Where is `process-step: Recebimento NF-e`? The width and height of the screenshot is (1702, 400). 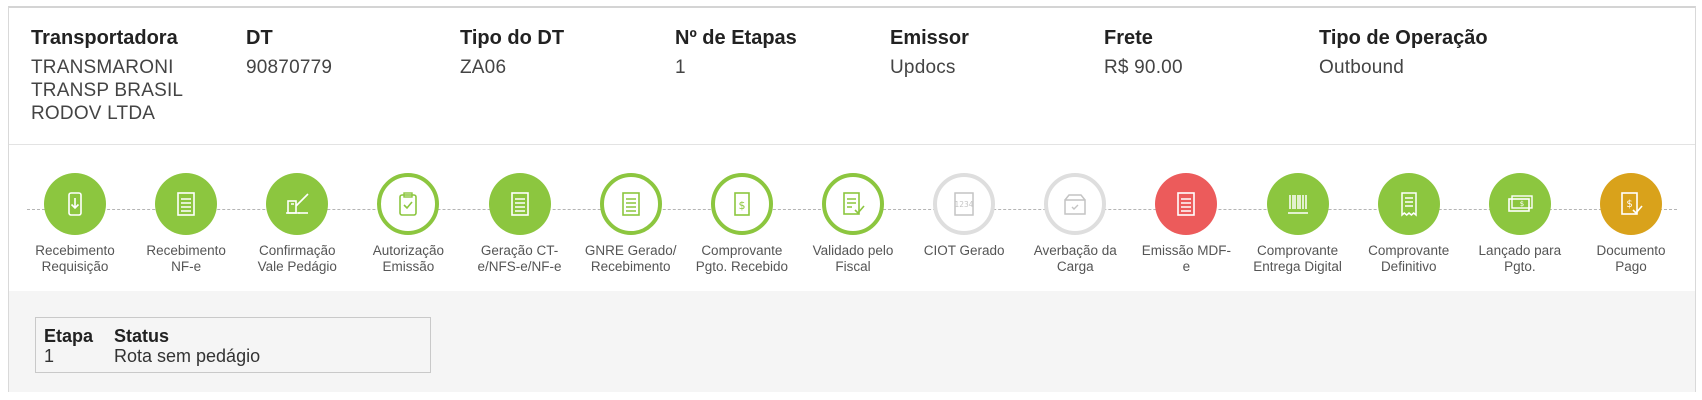 process-step: Recebimento NF-e is located at coordinates (186, 224).